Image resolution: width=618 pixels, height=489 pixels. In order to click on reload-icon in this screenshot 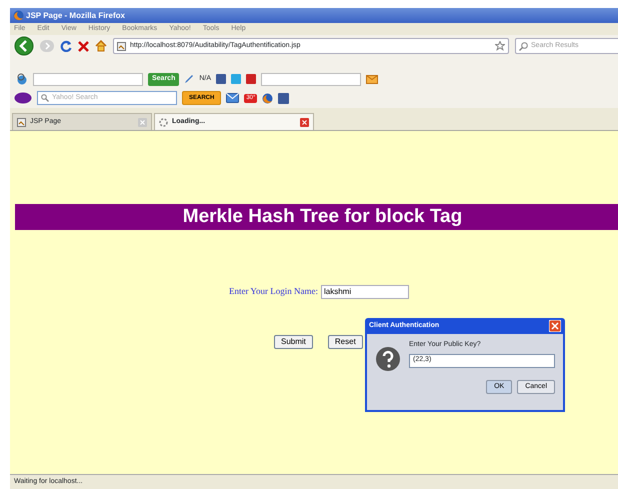, I will do `click(66, 46)`.